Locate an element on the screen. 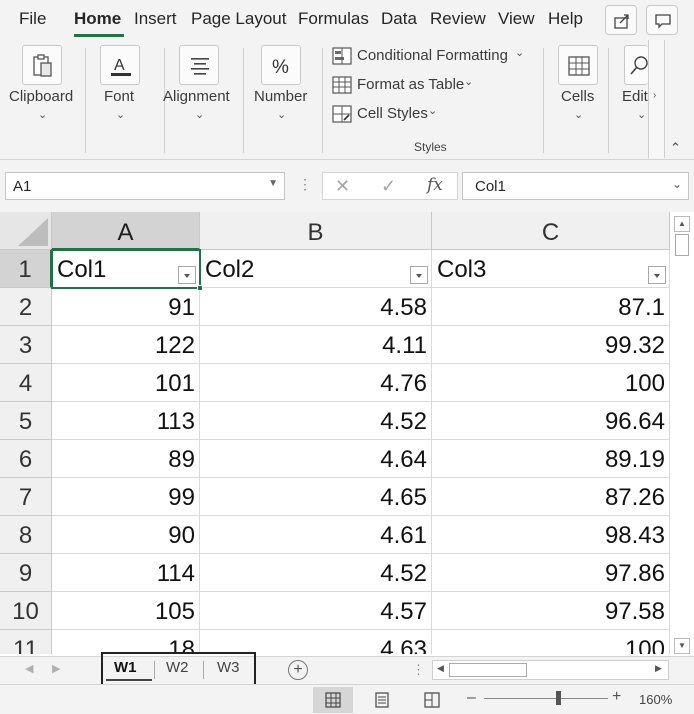 The width and height of the screenshot is (694, 714). ribbon-scrollbar: › is located at coordinates (656, 99).